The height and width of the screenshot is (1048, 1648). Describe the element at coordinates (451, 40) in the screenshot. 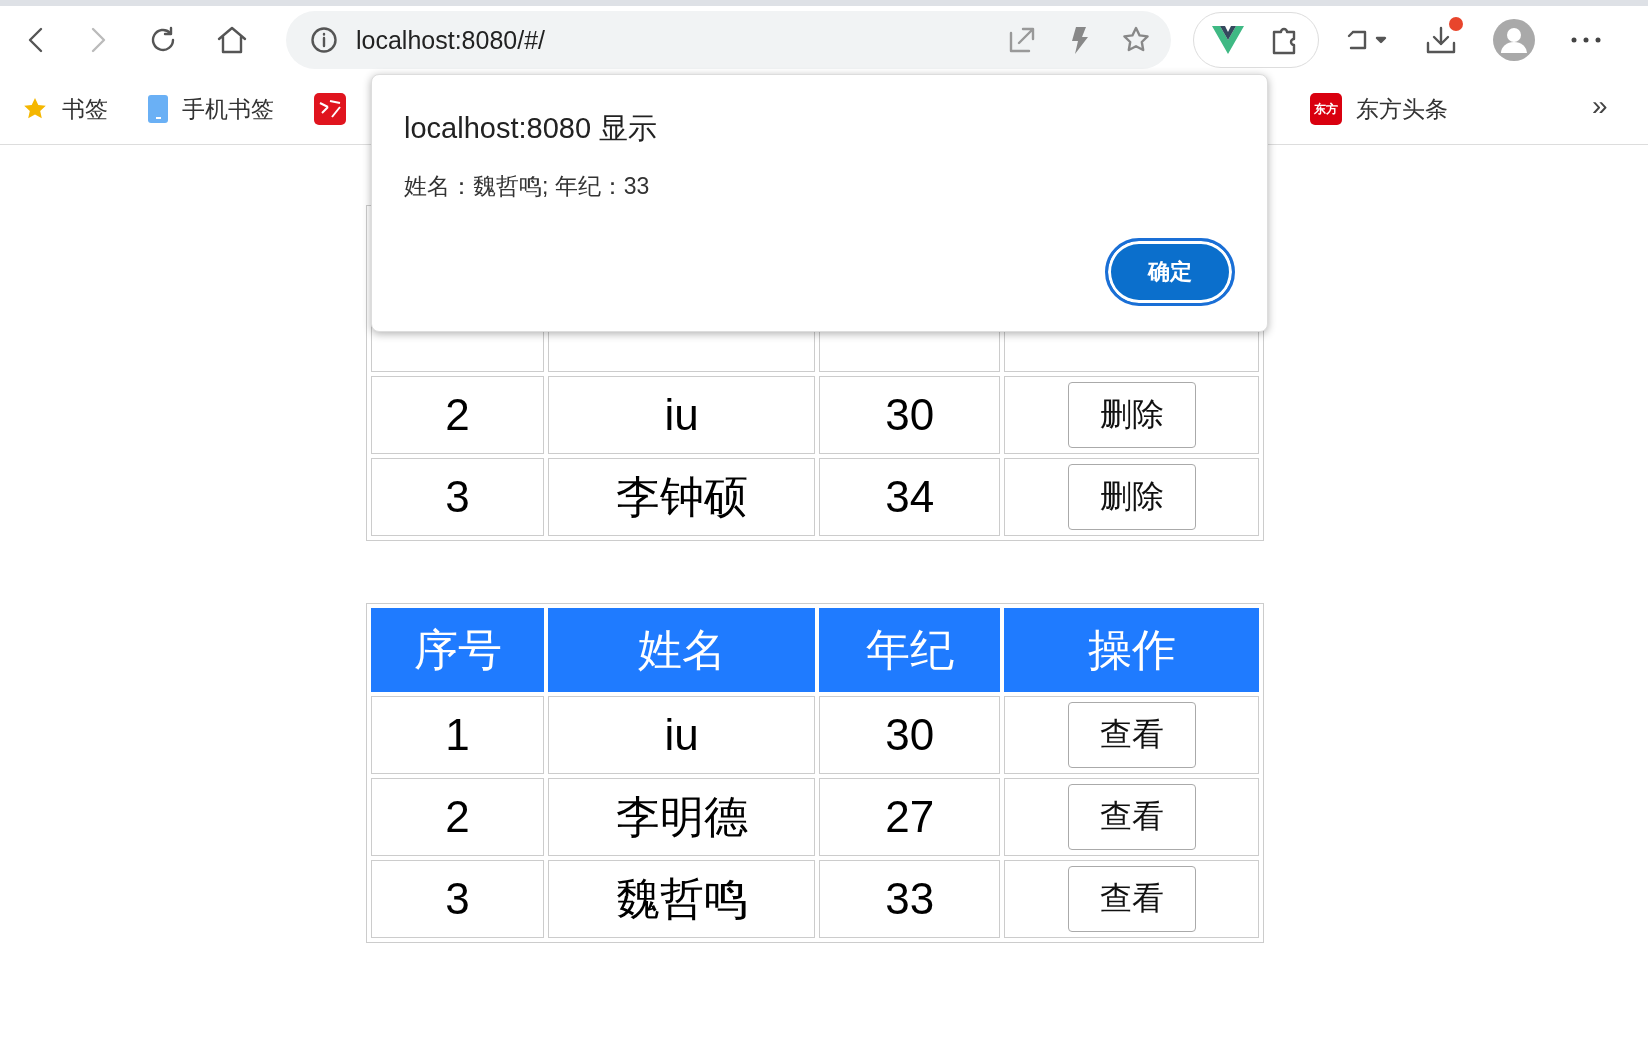

I see `url-text: localhost:8080/#/` at that location.